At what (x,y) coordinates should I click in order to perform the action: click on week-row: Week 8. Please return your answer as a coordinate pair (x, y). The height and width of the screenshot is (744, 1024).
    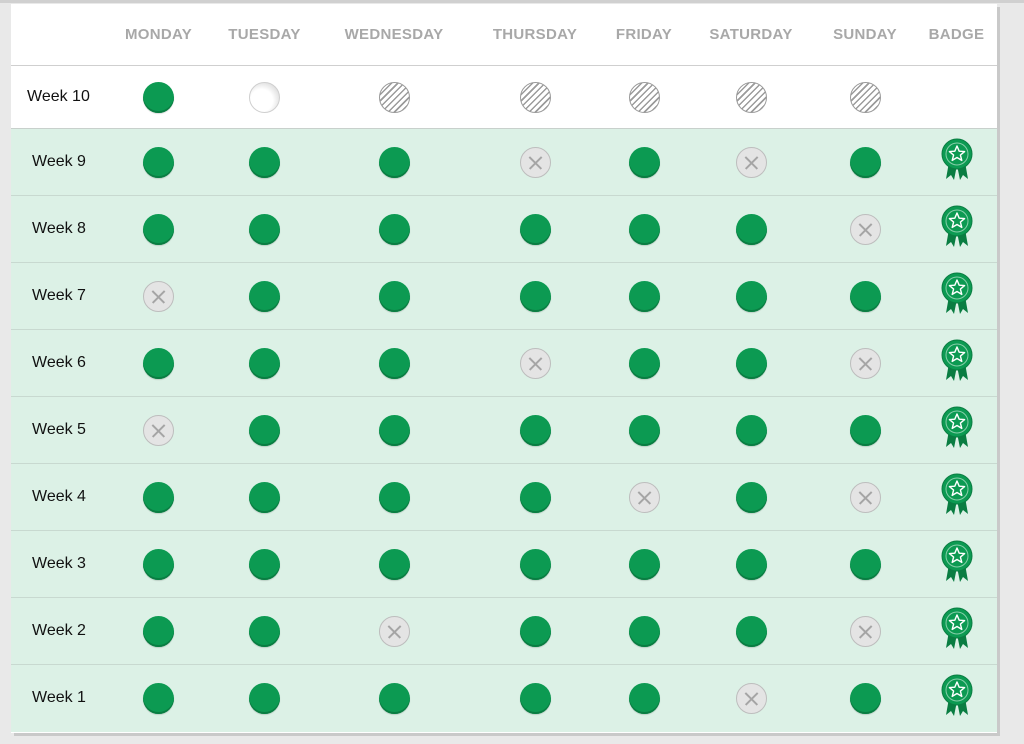
    Looking at the image, I should click on (504, 229).